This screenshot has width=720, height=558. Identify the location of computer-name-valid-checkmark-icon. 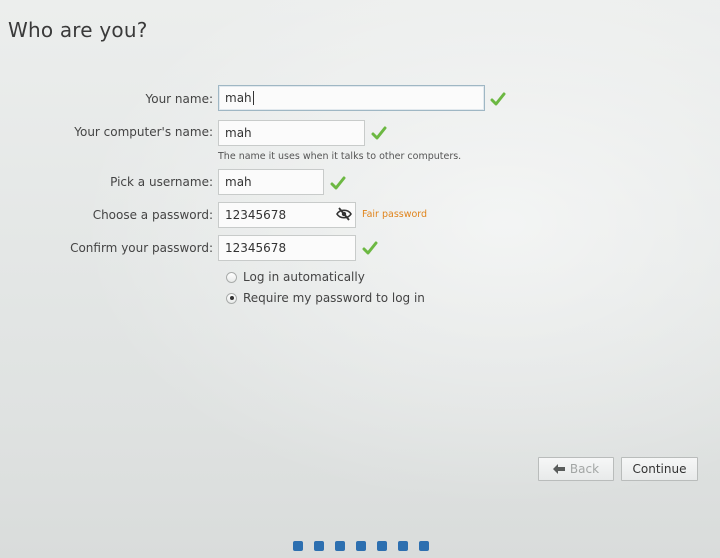
(379, 133).